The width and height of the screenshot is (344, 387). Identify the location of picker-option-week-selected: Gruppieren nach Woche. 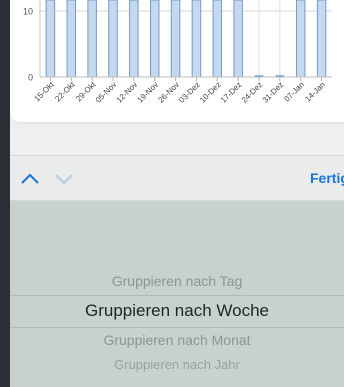
(177, 311).